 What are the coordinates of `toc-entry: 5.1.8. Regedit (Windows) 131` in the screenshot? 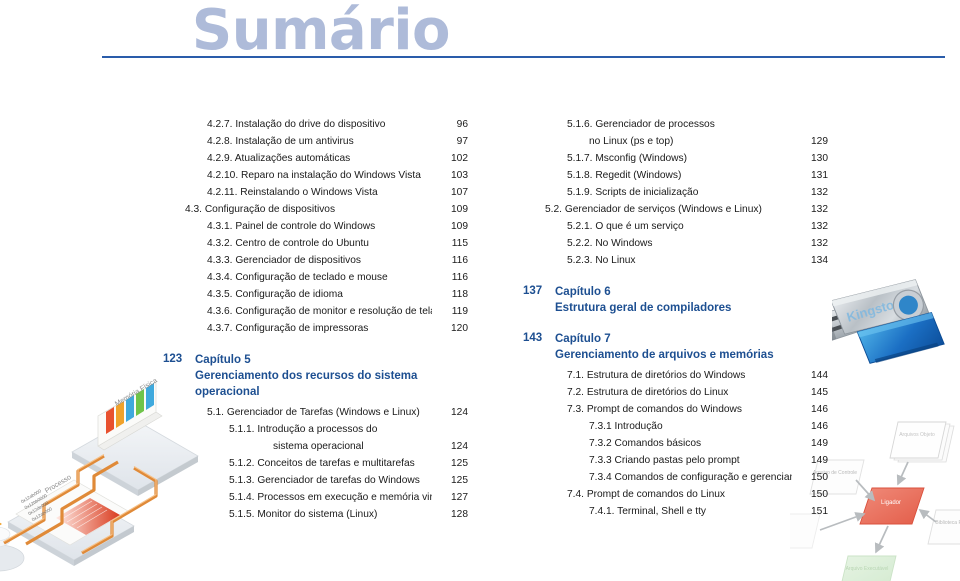 It's located at (675, 175).